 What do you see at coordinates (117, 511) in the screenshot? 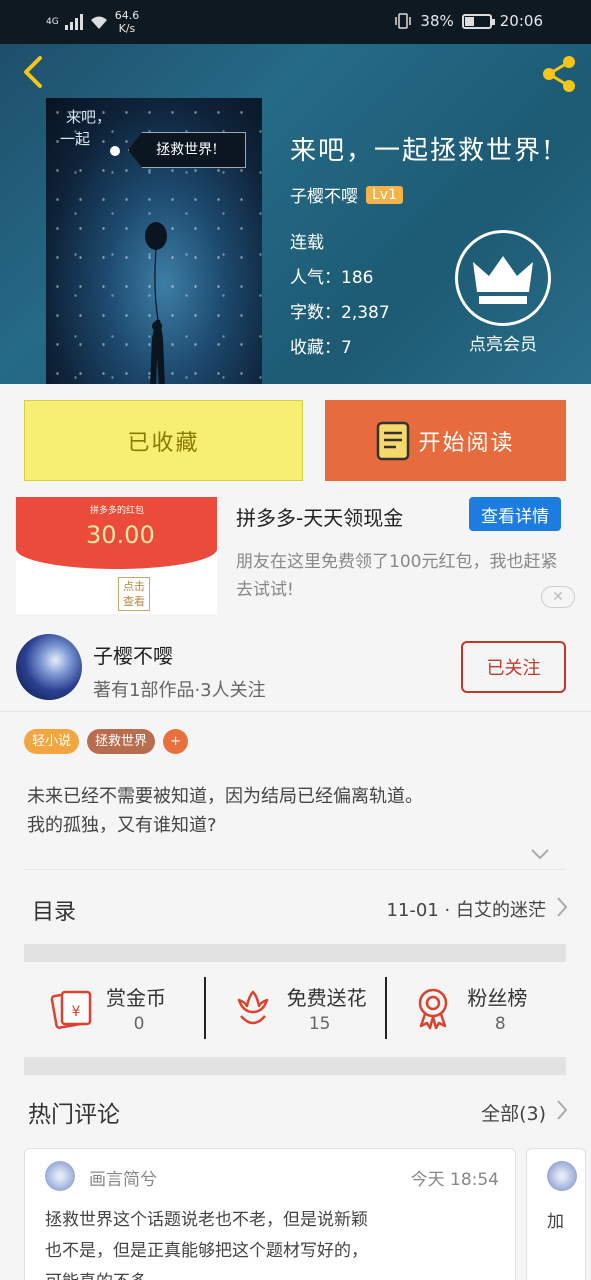
I see `ad-image-brand: 拼多多的红包` at bounding box center [117, 511].